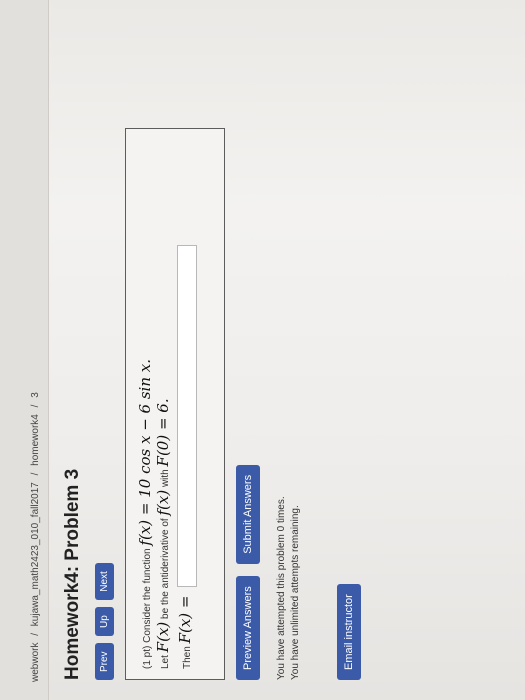  I want to click on top-bar, so click(24, 350).